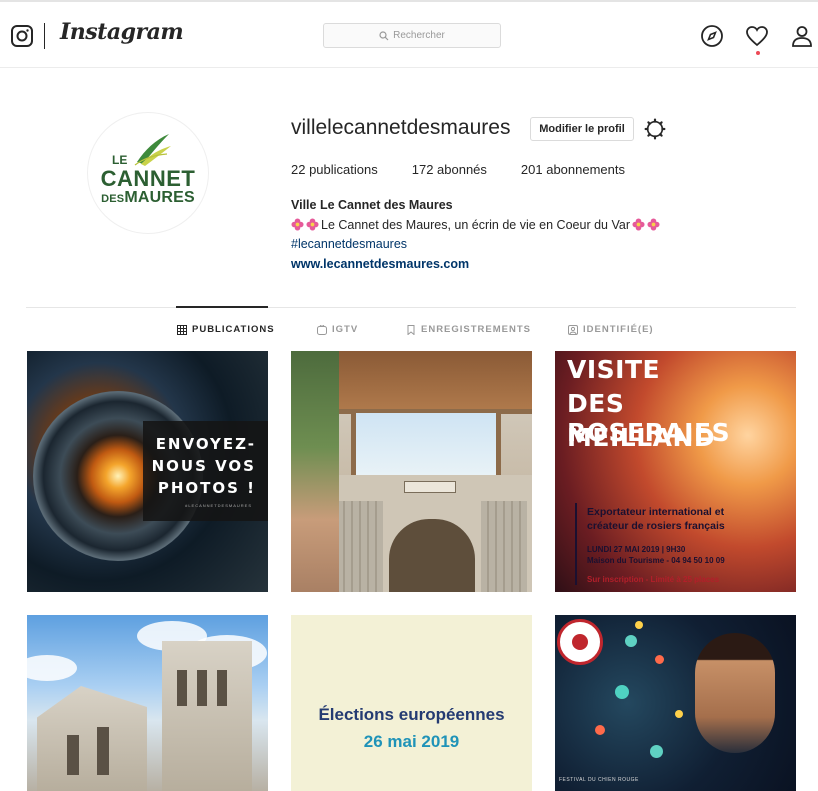  What do you see at coordinates (476, 265) in the screenshot?
I see `bio-website-link: www.lecannetdesmaures.com` at bounding box center [476, 265].